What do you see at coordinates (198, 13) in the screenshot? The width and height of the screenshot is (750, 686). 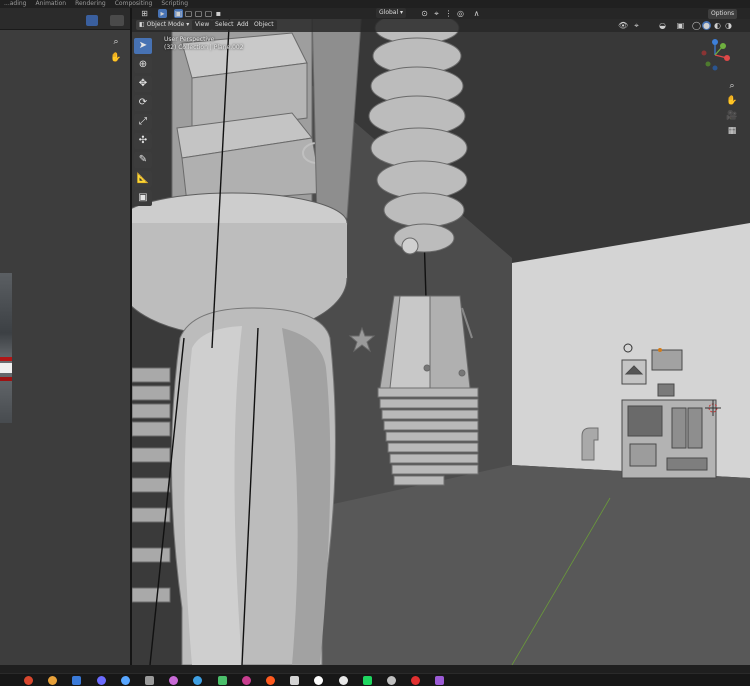 I see `subtract-select-icon: ▢` at bounding box center [198, 13].